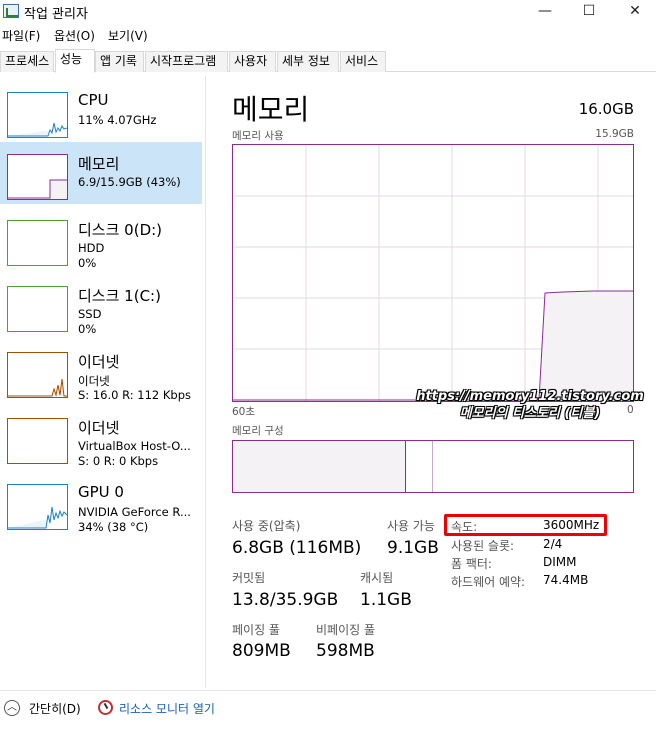 The height and width of the screenshot is (731, 656). What do you see at coordinates (258, 431) in the screenshot?
I see `memory-composition-label: 메모리 구성` at bounding box center [258, 431].